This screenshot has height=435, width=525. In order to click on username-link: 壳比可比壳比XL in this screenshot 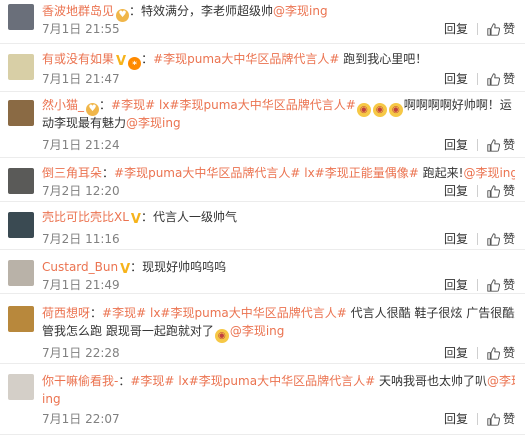, I will do `click(85, 217)`.